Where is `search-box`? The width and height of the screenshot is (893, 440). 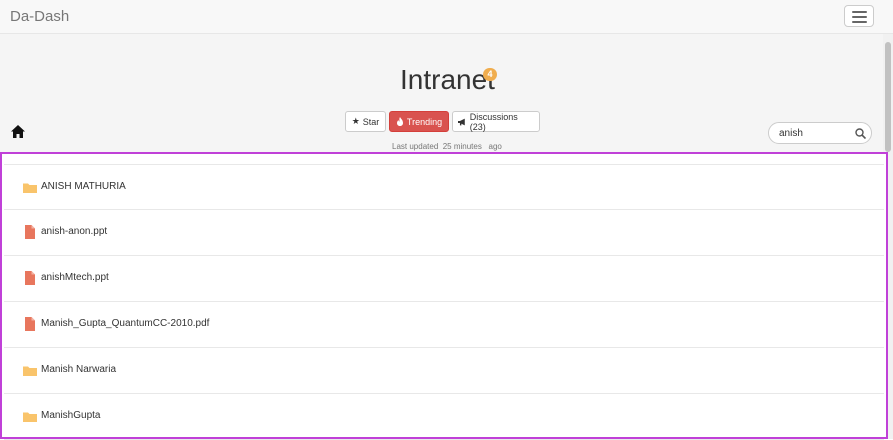
search-box is located at coordinates (820, 133).